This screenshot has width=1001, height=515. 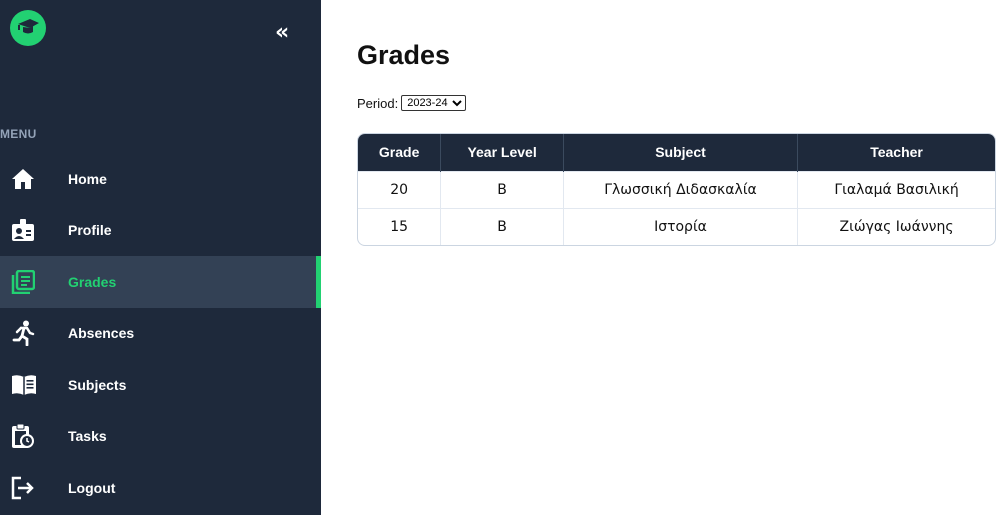 I want to click on logout-icon, so click(x=34, y=488).